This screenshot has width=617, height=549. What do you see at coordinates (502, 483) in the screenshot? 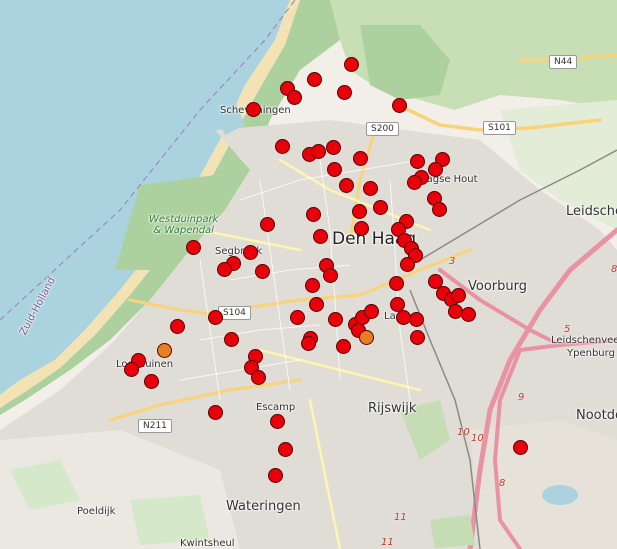
I see `road-shield-r8b: 8` at bounding box center [502, 483].